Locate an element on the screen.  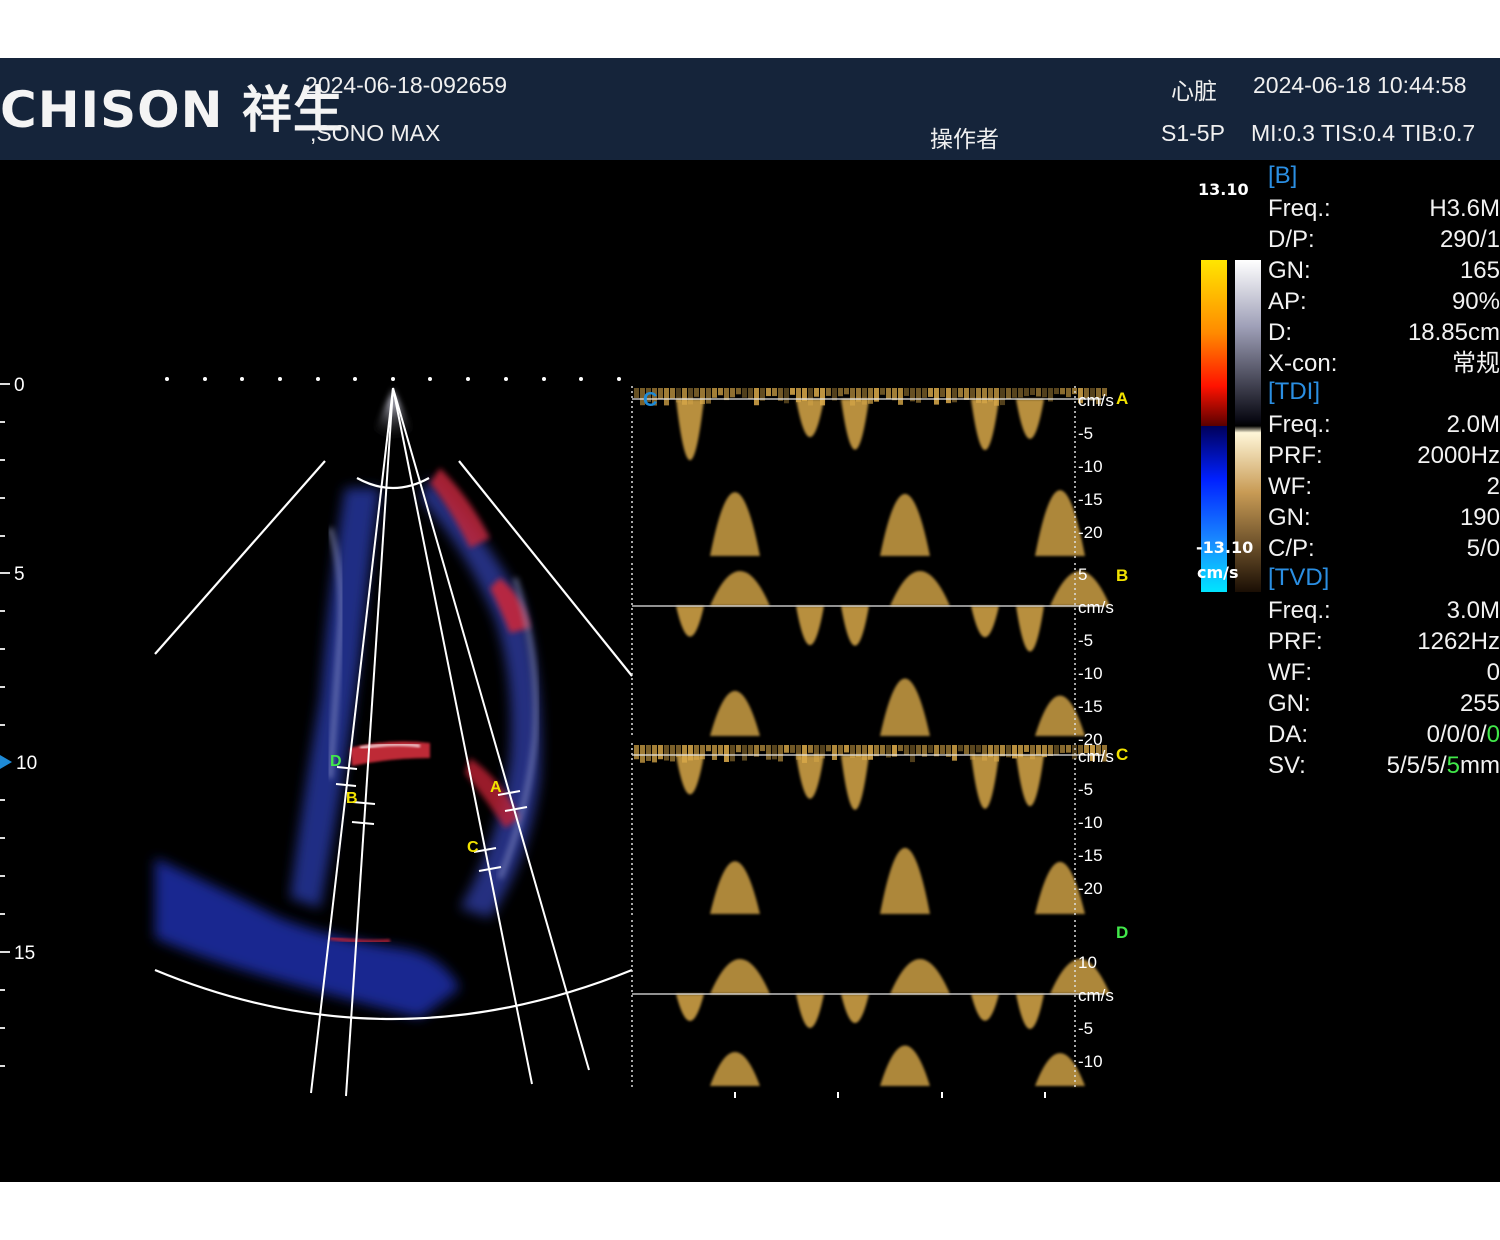
marker-c-label: C is located at coordinates (473, 847).